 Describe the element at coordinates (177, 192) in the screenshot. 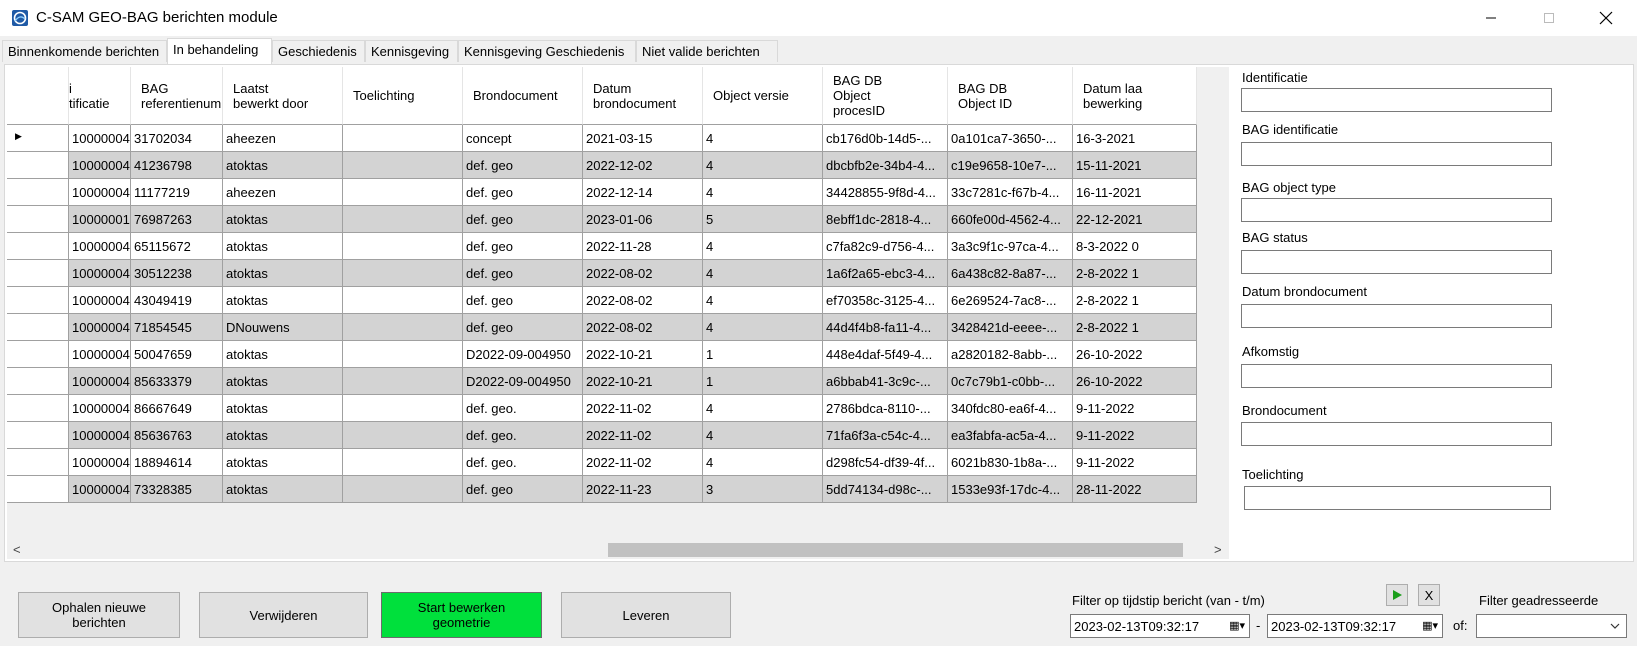

I see `table-cell: 11177219` at that location.